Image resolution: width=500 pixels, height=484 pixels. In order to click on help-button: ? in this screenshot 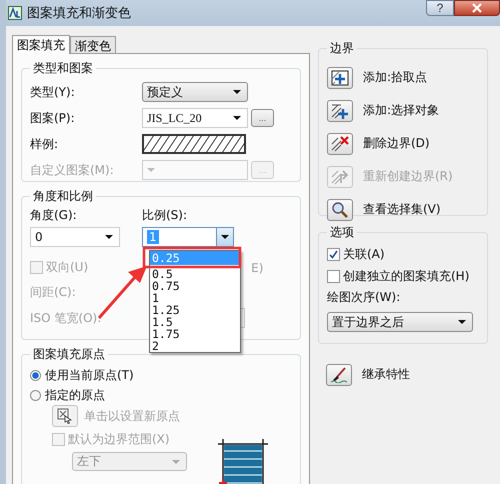, I will do `click(440, 8)`.